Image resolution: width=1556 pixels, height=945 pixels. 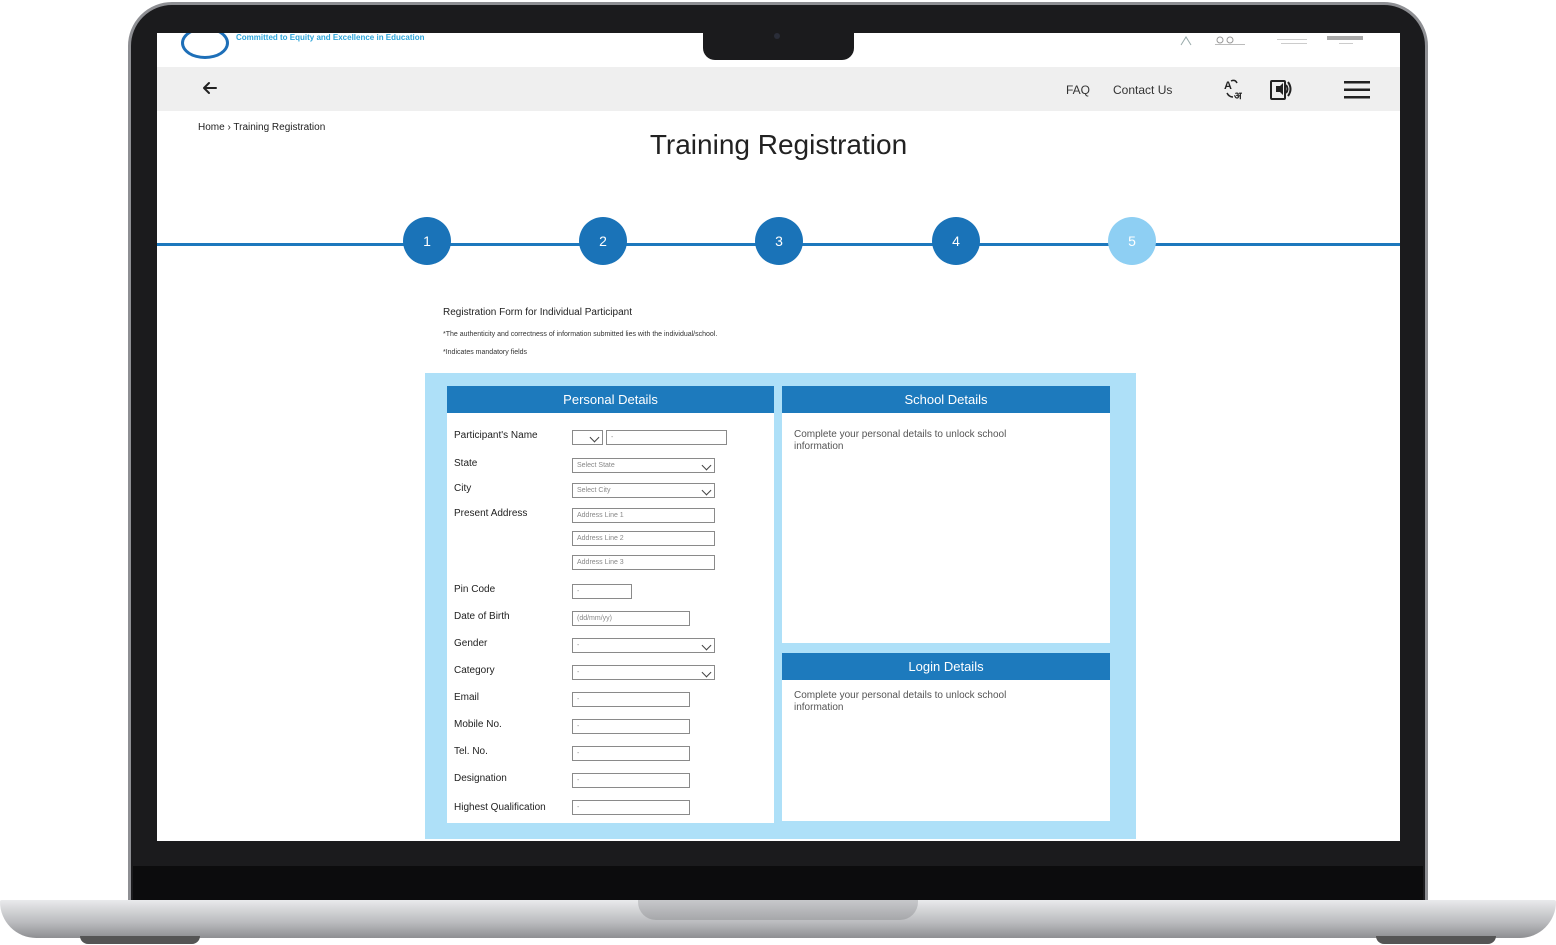 What do you see at coordinates (482, 616) in the screenshot?
I see `dob-label: Date of Birth` at bounding box center [482, 616].